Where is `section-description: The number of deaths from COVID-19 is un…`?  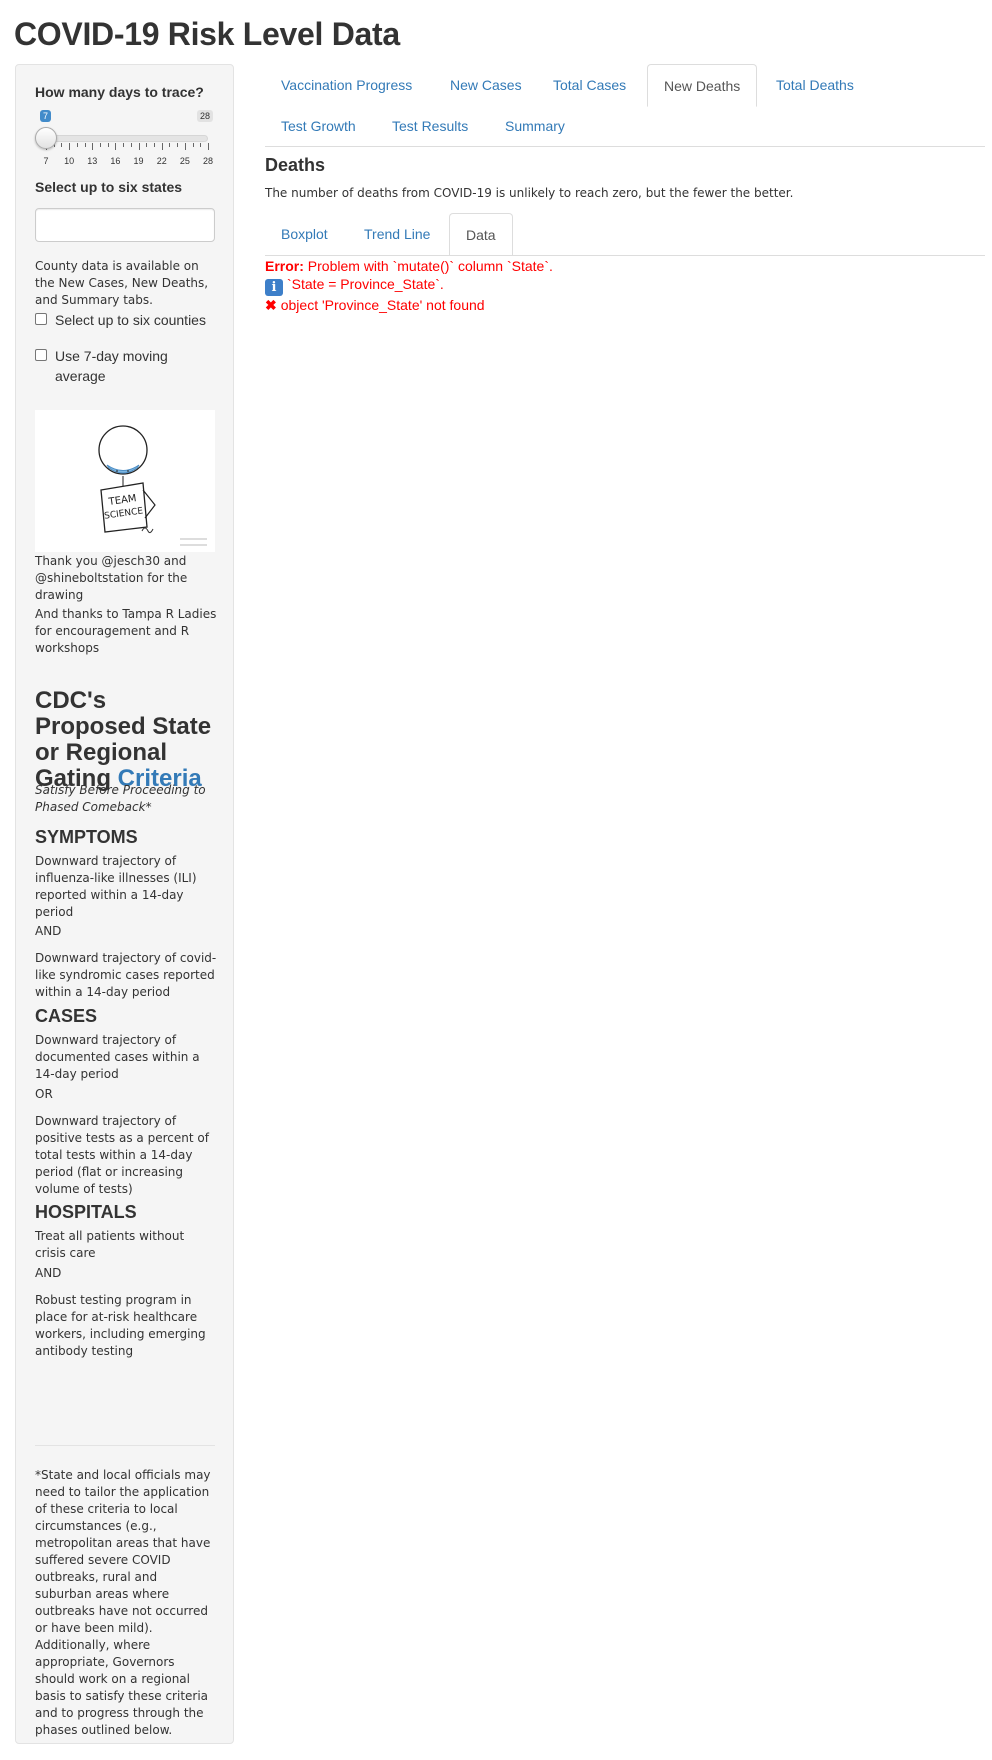
section-description: The number of deaths from COVID-19 is un… is located at coordinates (529, 193).